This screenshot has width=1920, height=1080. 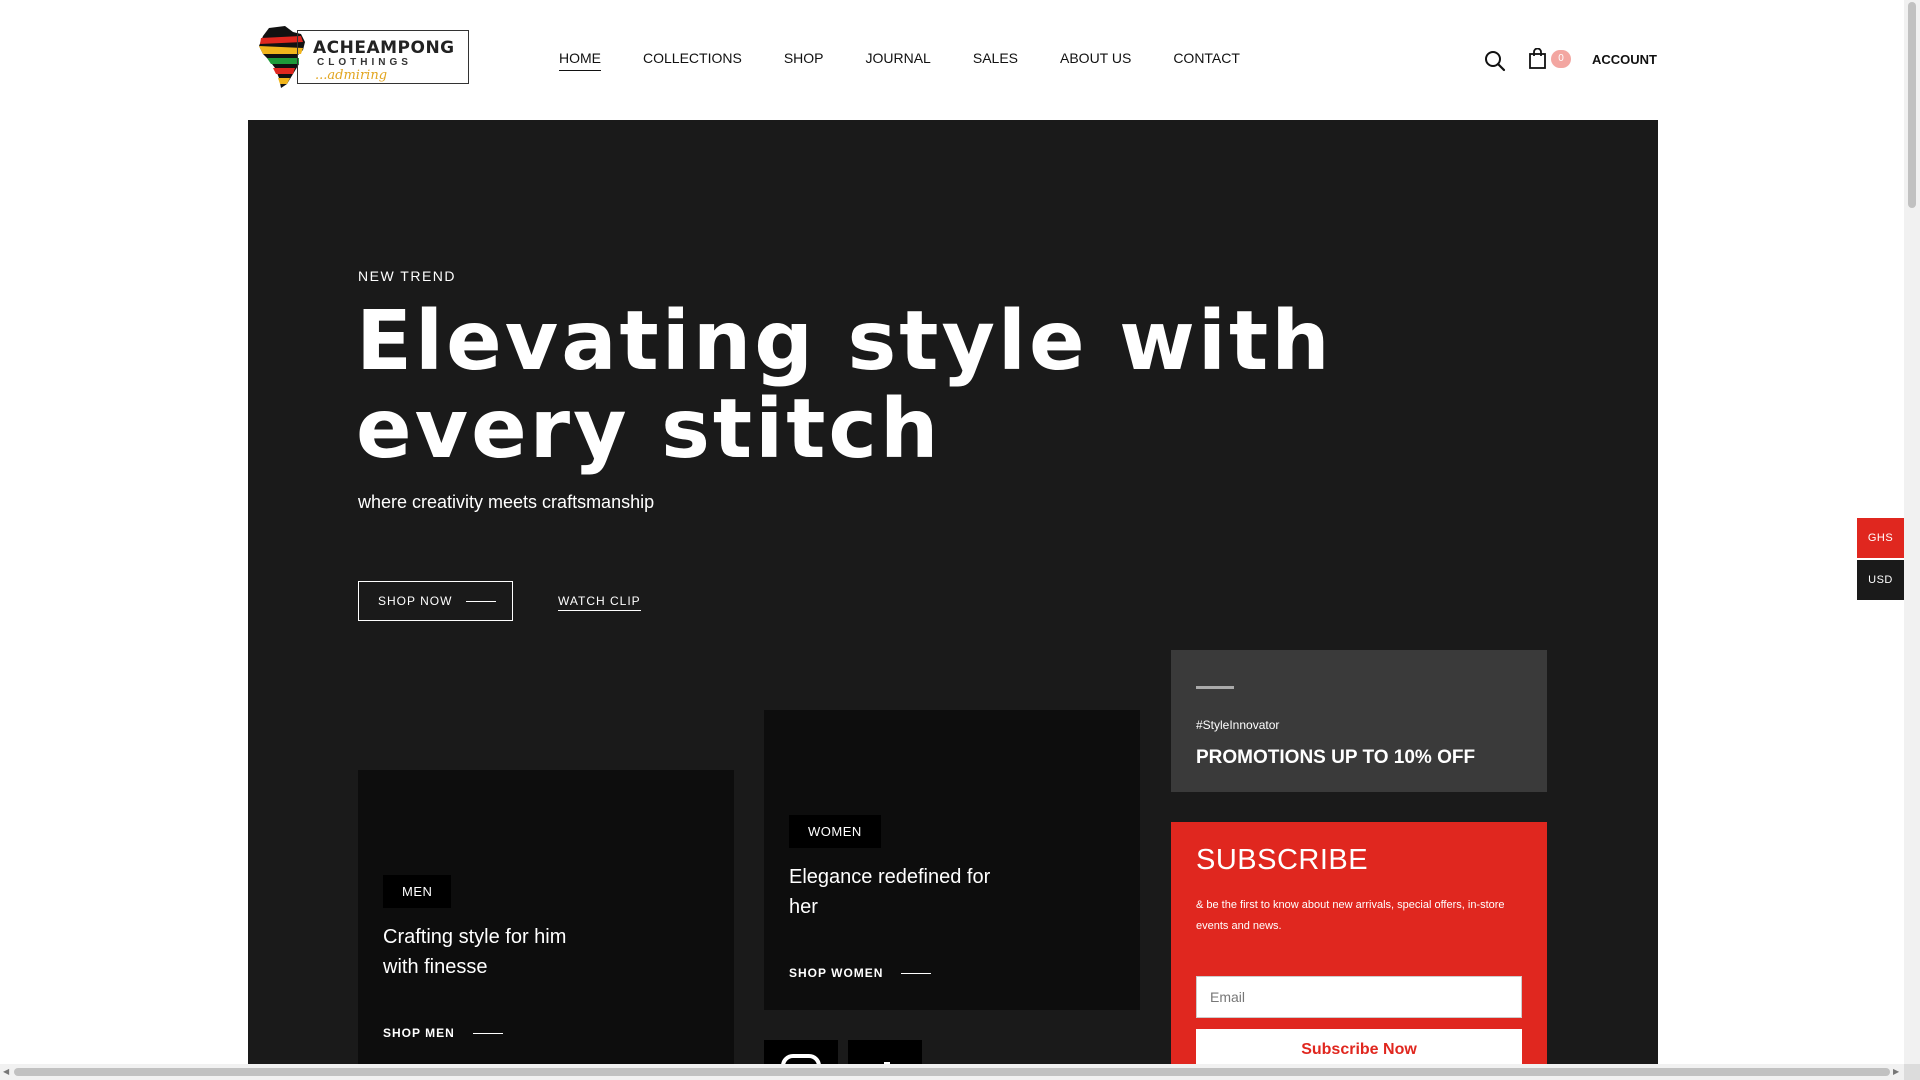 What do you see at coordinates (995, 60) in the screenshot?
I see `nav-sales: SALES` at bounding box center [995, 60].